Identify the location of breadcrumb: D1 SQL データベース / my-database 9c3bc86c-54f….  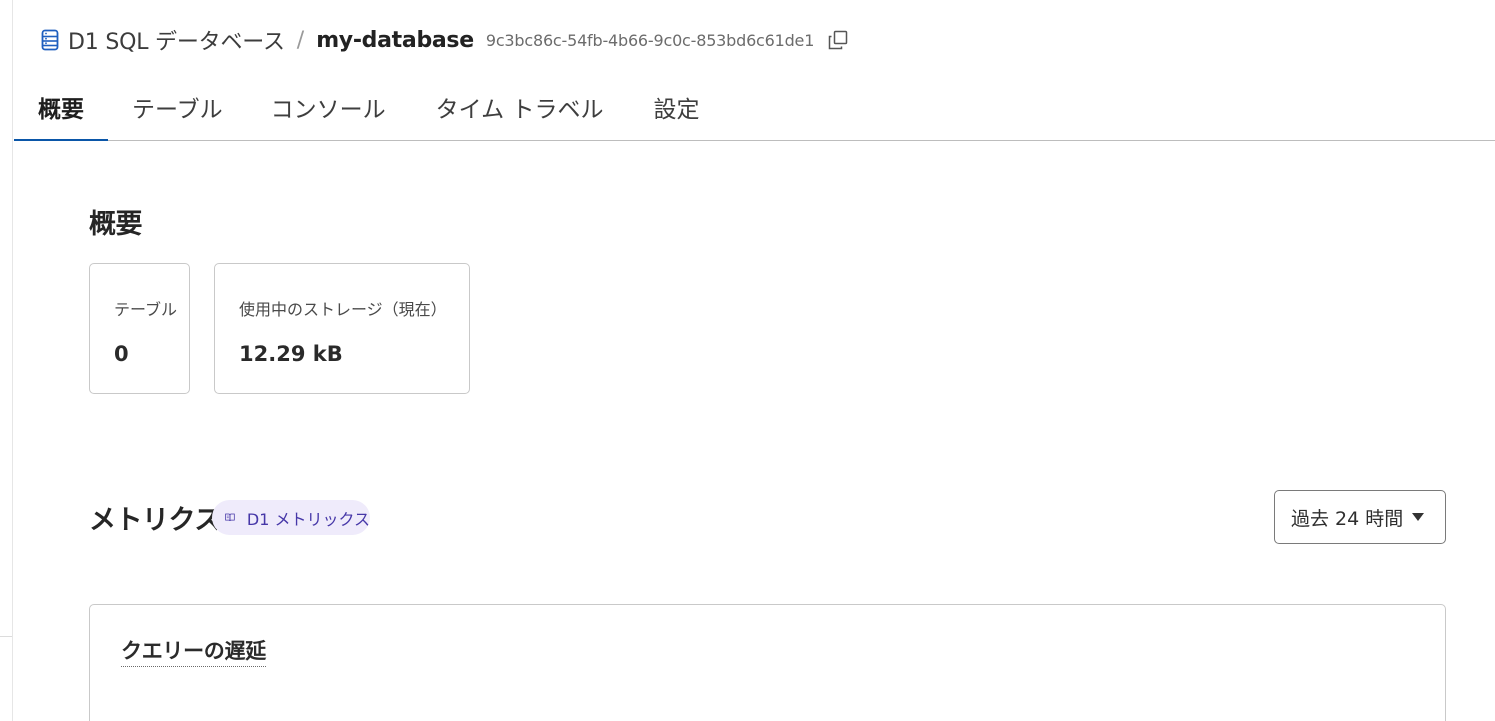
(445, 40).